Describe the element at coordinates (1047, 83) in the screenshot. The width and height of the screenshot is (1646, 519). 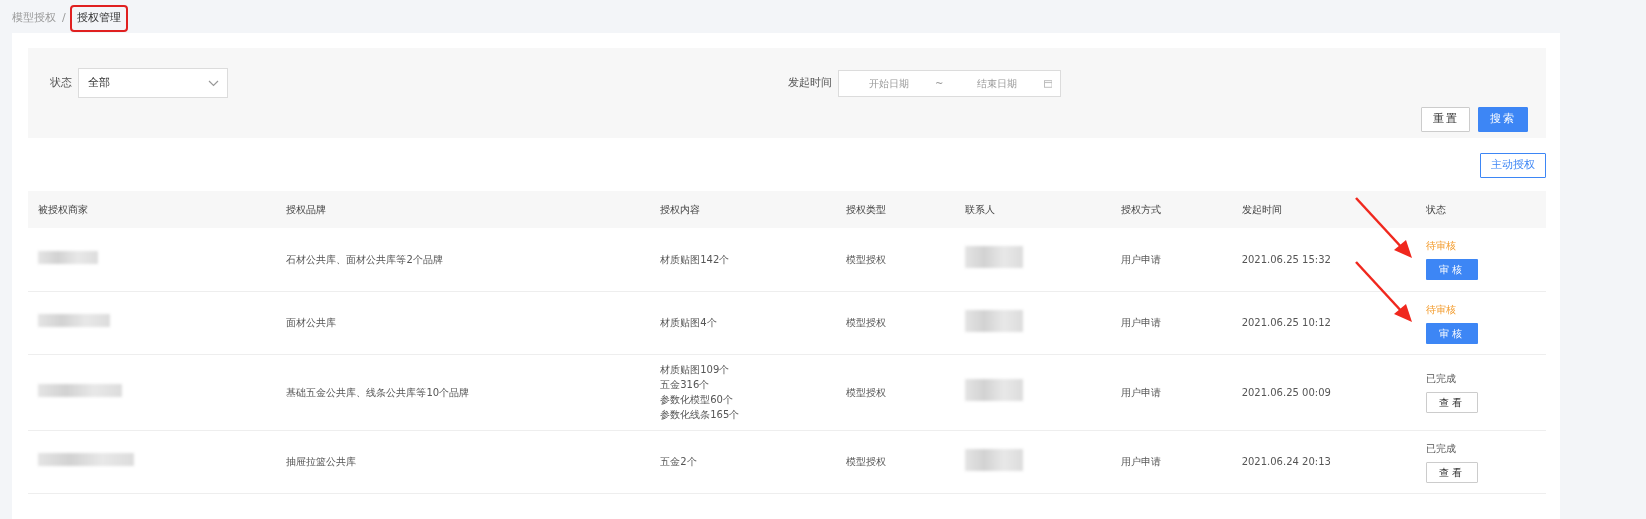
I see `calendar-icon` at that location.